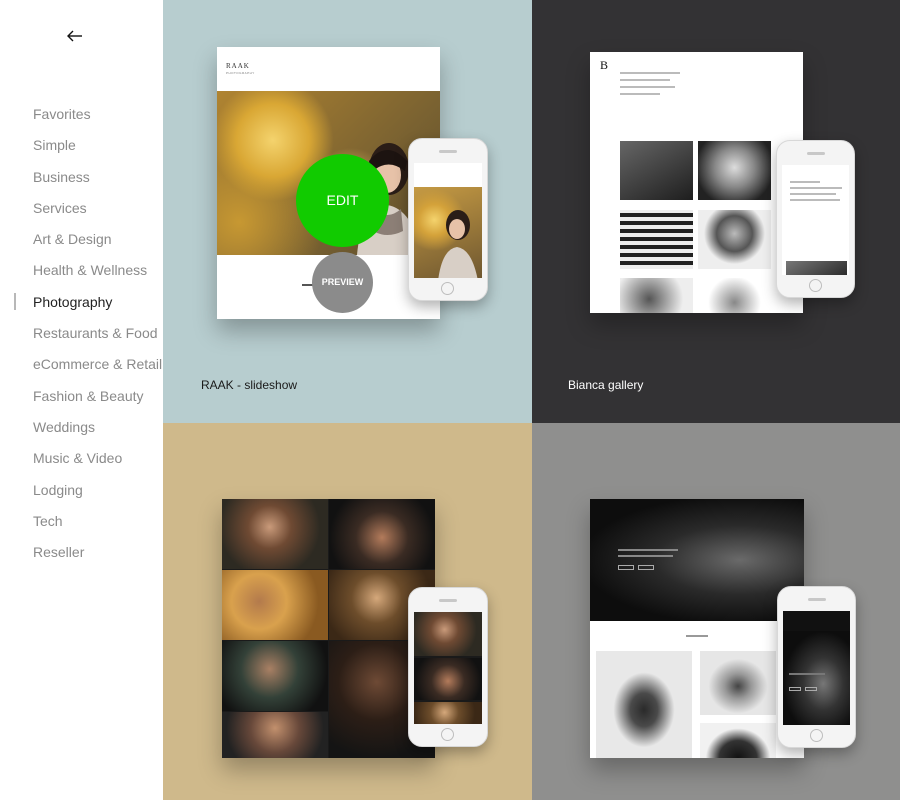 The height and width of the screenshot is (800, 900). What do you see at coordinates (249, 385) in the screenshot?
I see `template-name: RAAK - slideshow` at bounding box center [249, 385].